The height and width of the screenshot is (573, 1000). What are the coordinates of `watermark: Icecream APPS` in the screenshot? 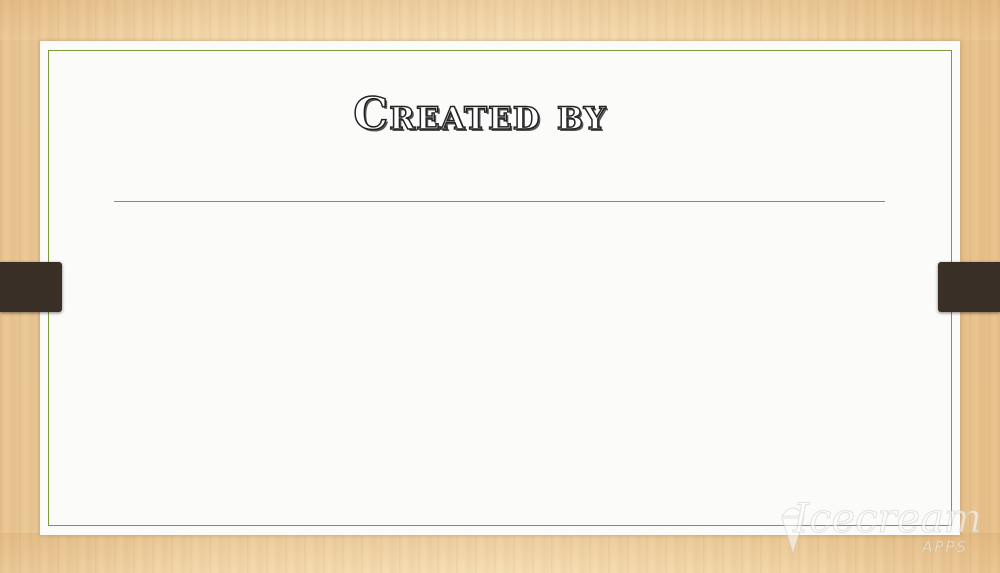 It's located at (882, 531).